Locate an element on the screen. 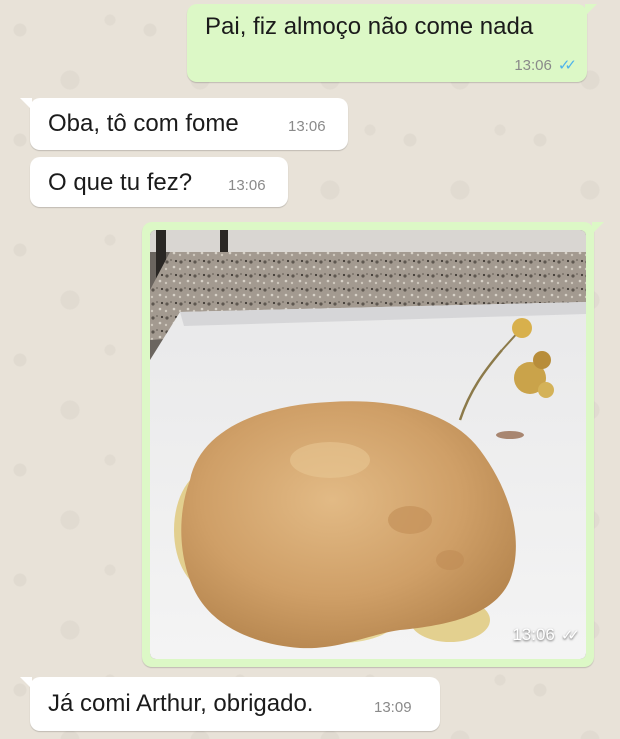  message-text: Pai, fiz almoço não come nada is located at coordinates (369, 26).